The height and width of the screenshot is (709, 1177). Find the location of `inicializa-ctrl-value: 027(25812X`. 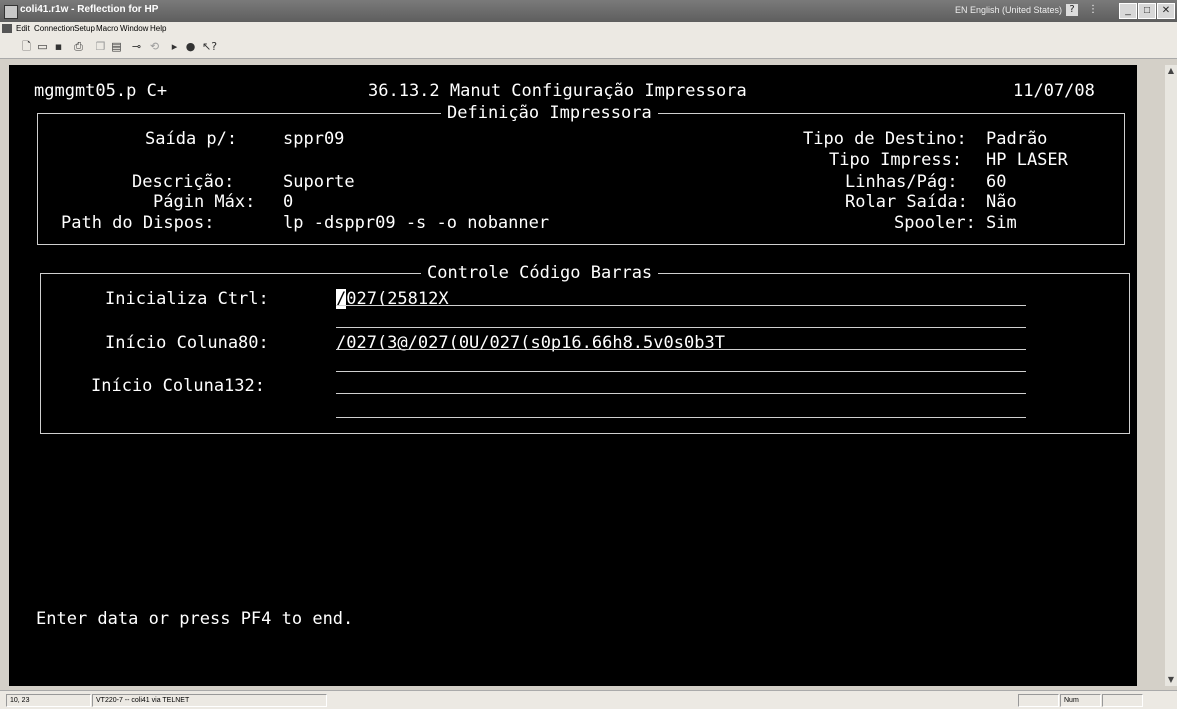

inicializa-ctrl-value: 027(25812X is located at coordinates (397, 299).